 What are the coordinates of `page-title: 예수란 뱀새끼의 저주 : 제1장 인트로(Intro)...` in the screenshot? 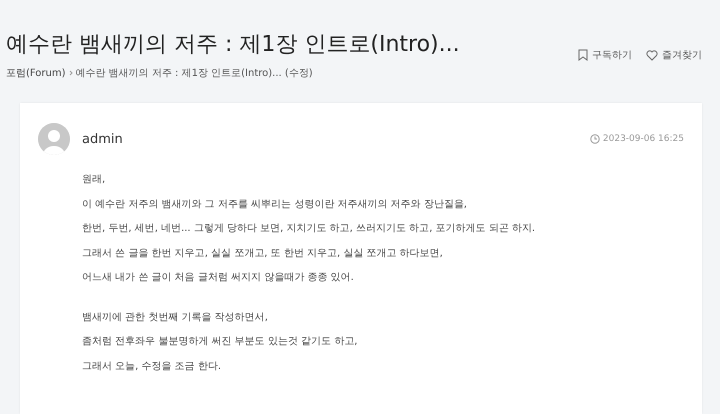 It's located at (233, 45).